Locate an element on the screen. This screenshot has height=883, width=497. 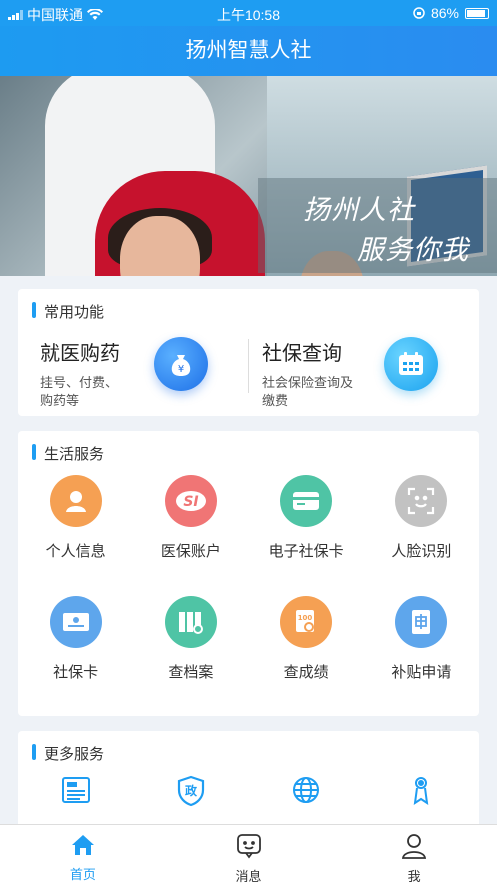
page-title: 扬州智慧人社 is located at coordinates (248, 51).